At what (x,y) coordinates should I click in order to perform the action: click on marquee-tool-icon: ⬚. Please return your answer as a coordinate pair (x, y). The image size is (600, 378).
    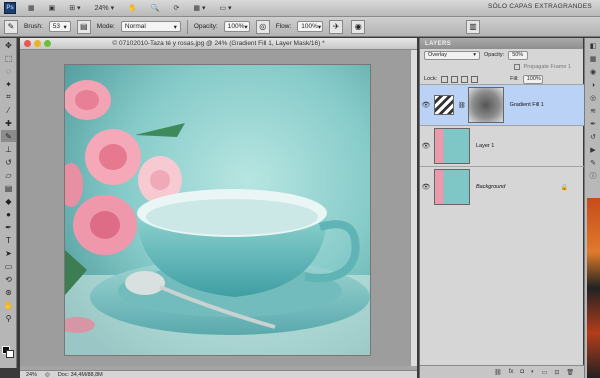
    Looking at the image, I should click on (8, 58).